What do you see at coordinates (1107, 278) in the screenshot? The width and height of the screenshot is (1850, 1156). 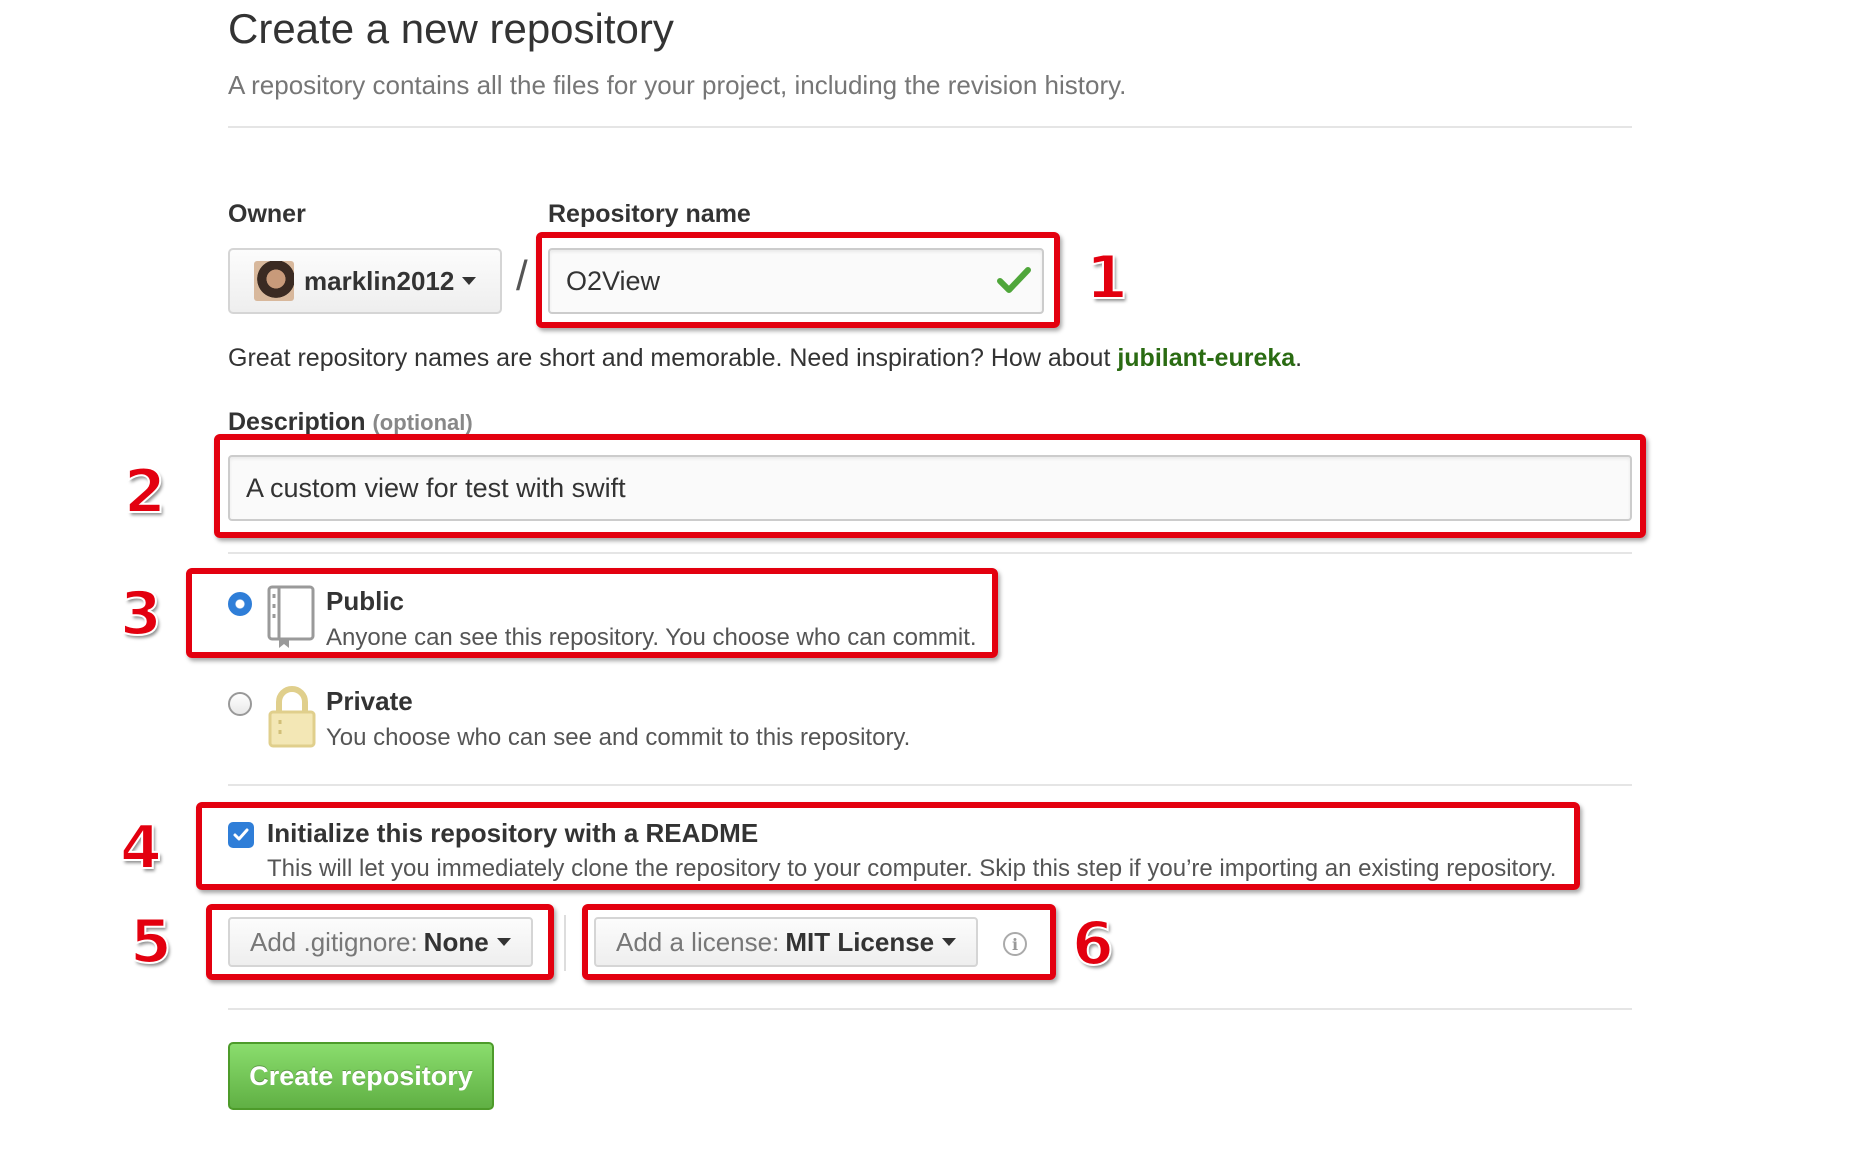 I see `annotation-number-1: 1` at bounding box center [1107, 278].